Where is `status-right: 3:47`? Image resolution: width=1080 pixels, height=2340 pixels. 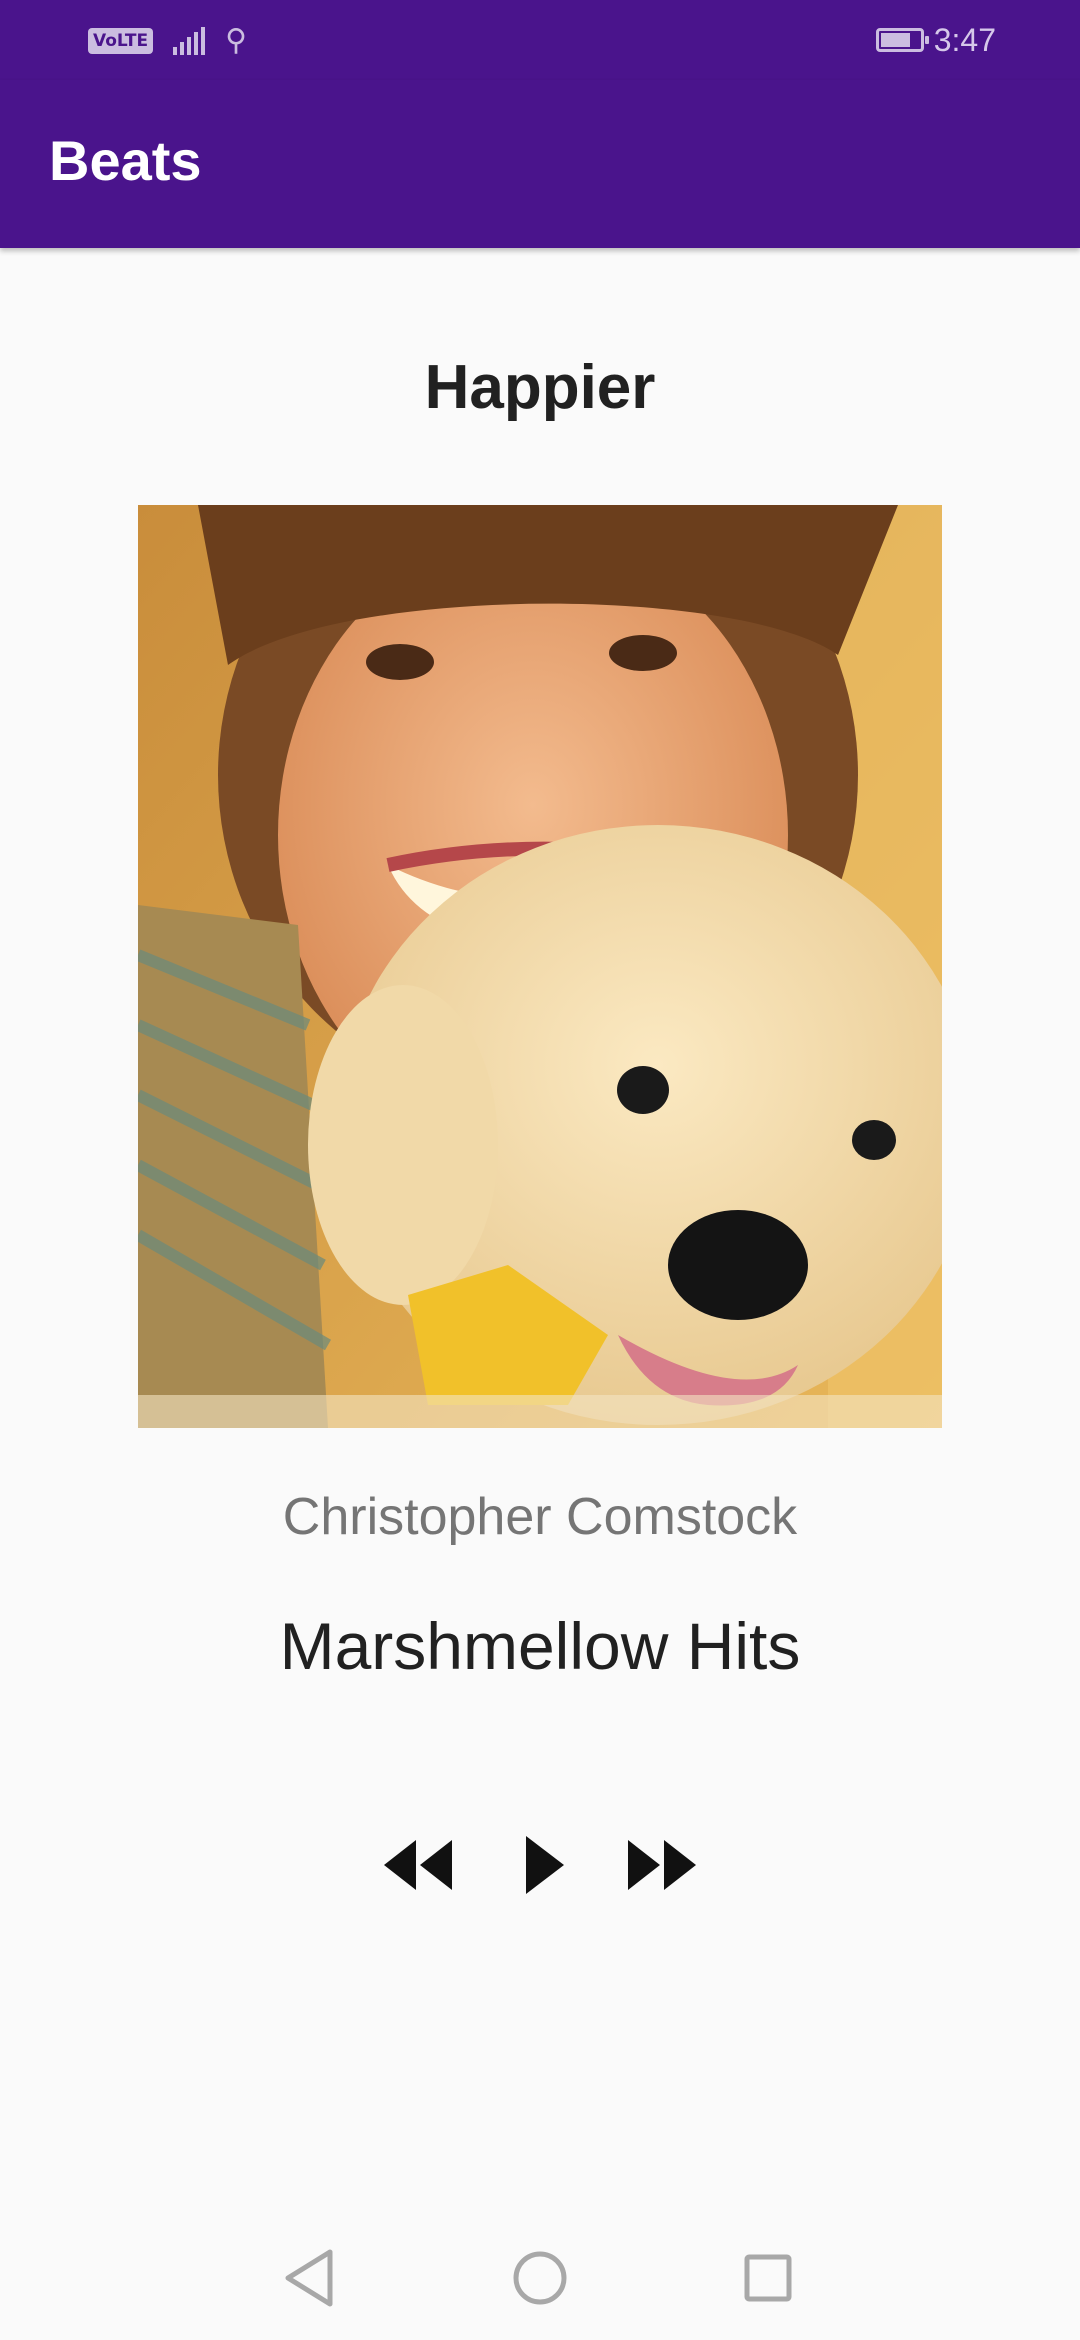 status-right: 3:47 is located at coordinates (935, 40).